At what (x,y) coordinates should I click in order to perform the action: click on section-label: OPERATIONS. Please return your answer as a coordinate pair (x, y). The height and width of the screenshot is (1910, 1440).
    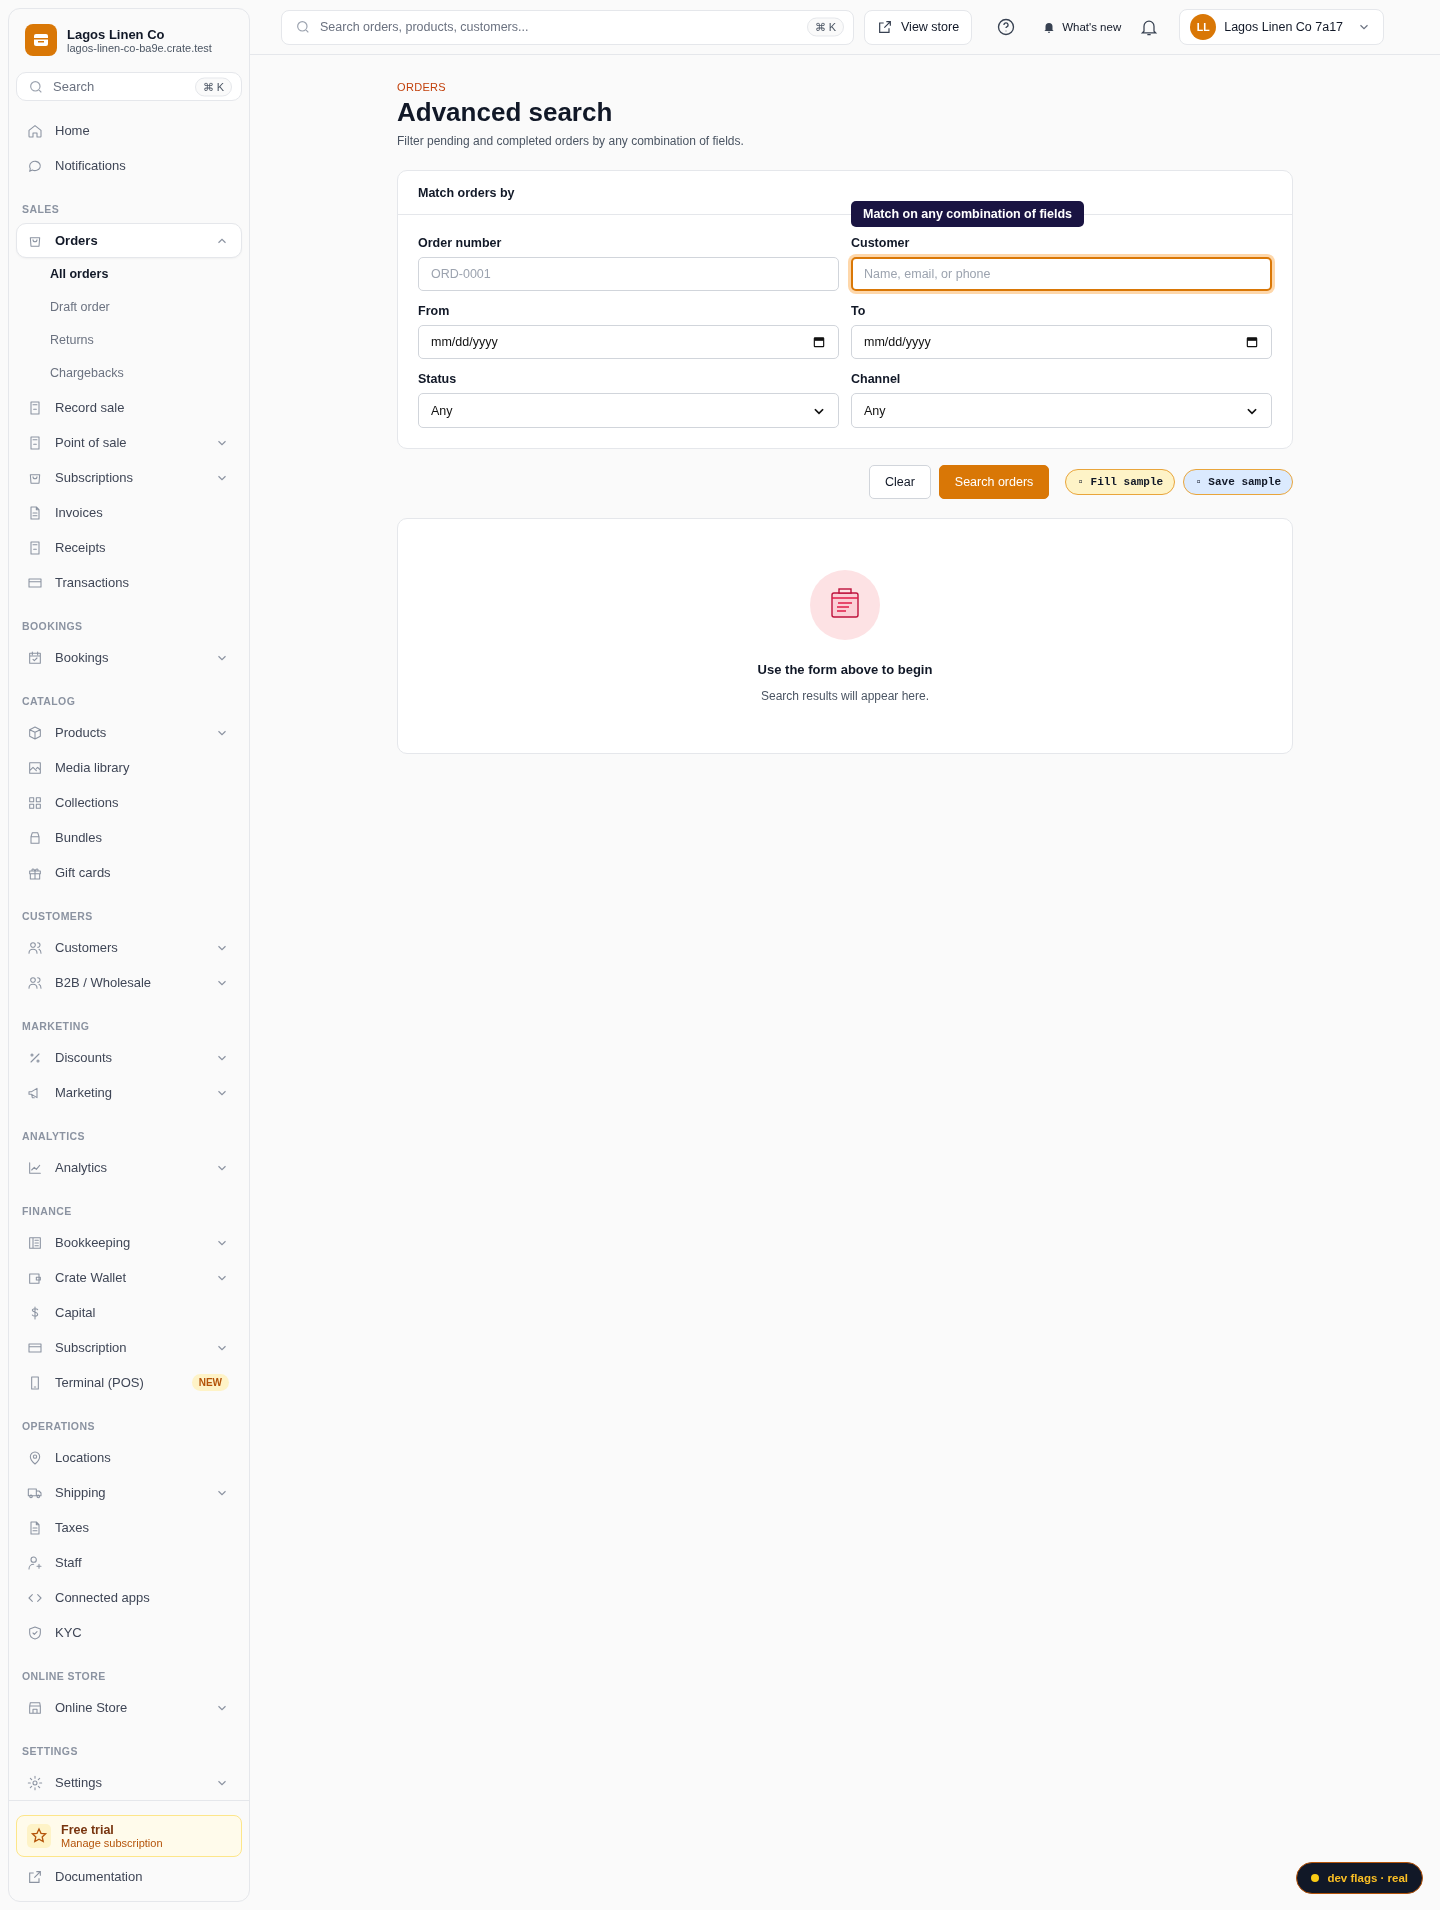
    Looking at the image, I should click on (58, 1426).